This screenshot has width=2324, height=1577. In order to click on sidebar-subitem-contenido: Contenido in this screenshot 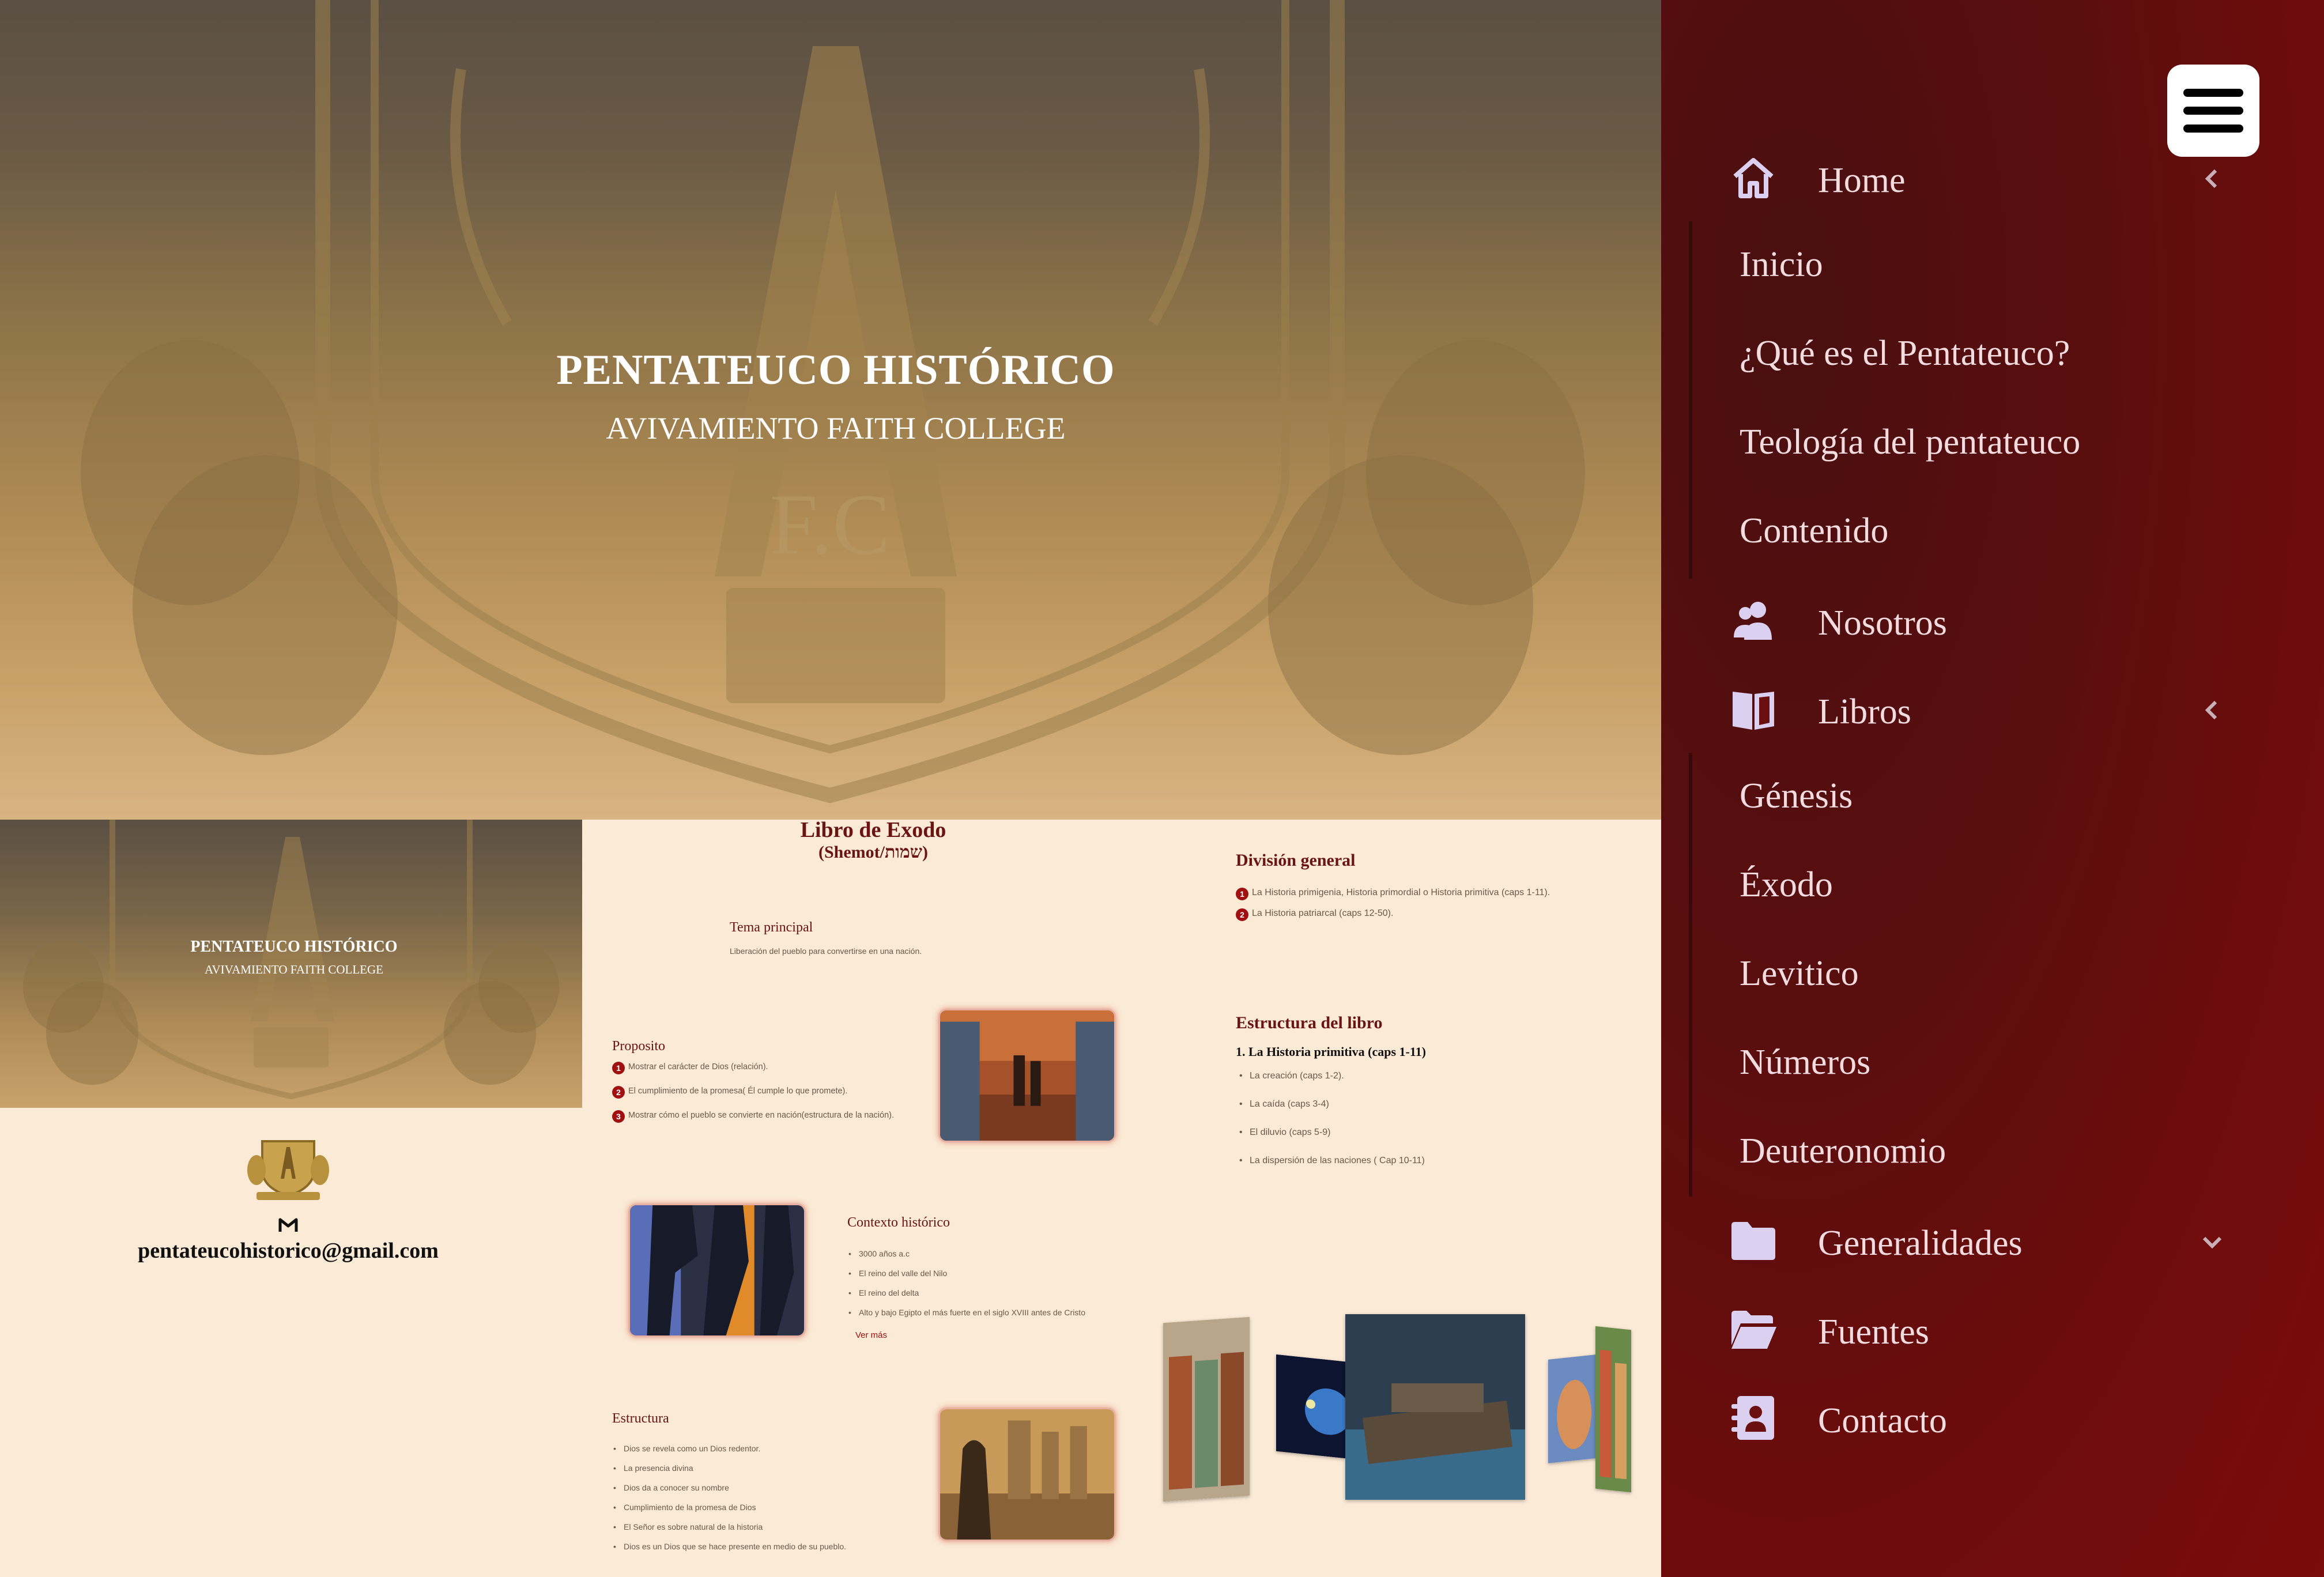, I will do `click(1814, 531)`.